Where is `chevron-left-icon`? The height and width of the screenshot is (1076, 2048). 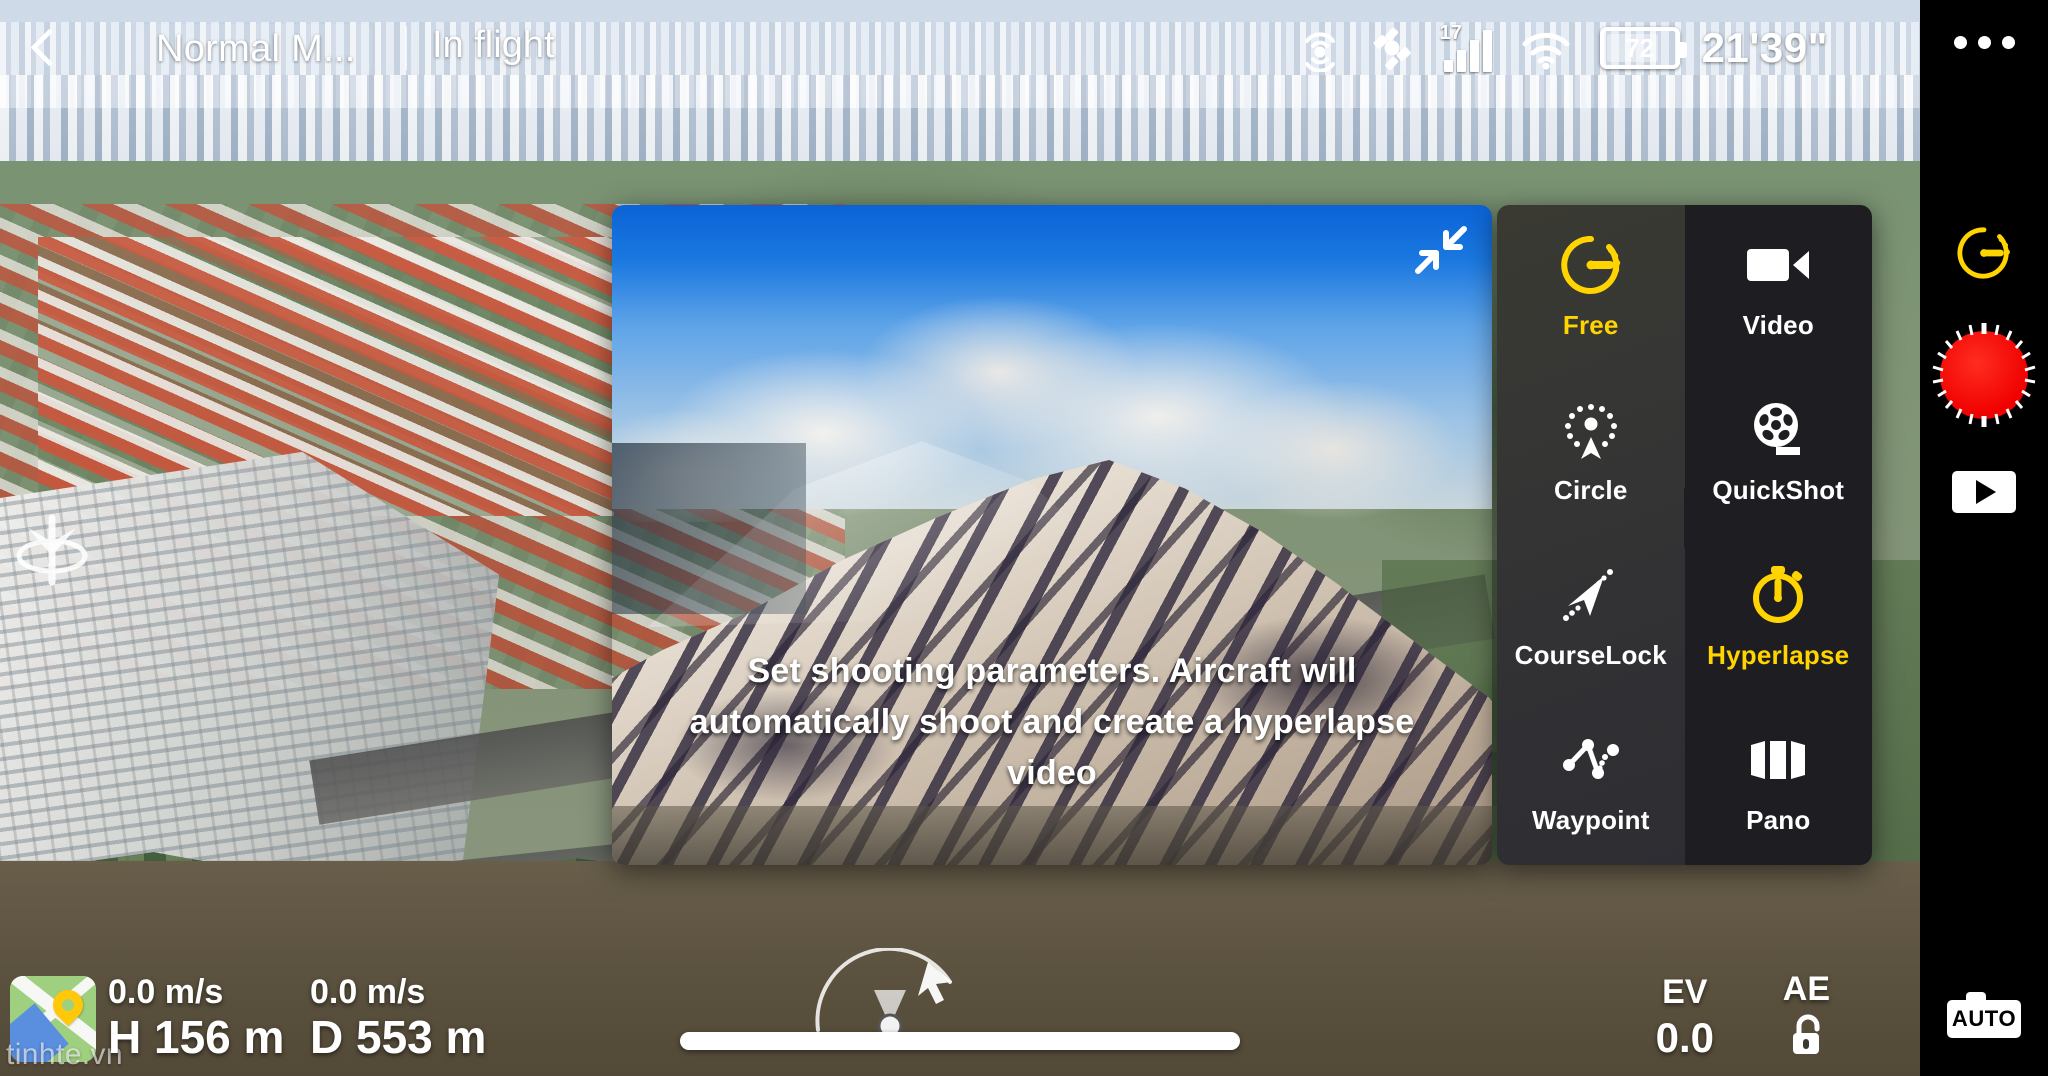 chevron-left-icon is located at coordinates (44, 48).